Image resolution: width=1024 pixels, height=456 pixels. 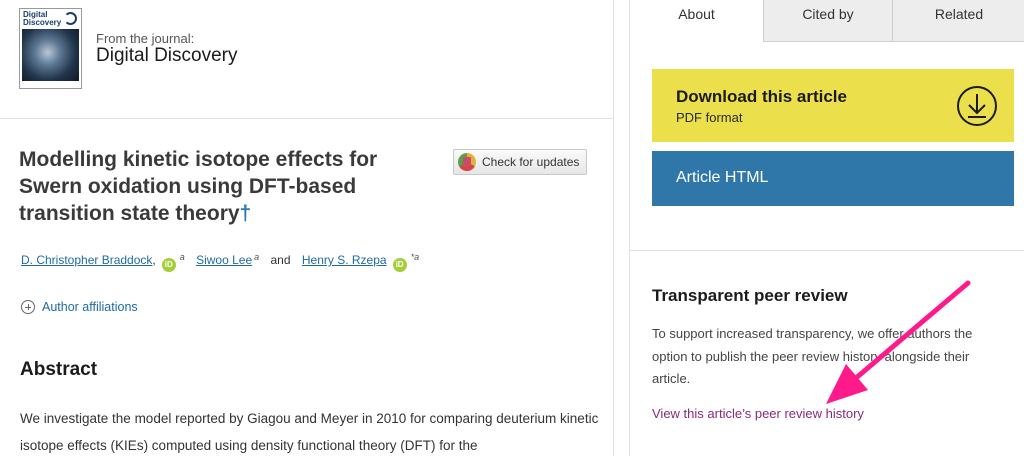 I want to click on peer-review-heading: Transparent peer review, so click(x=750, y=295).